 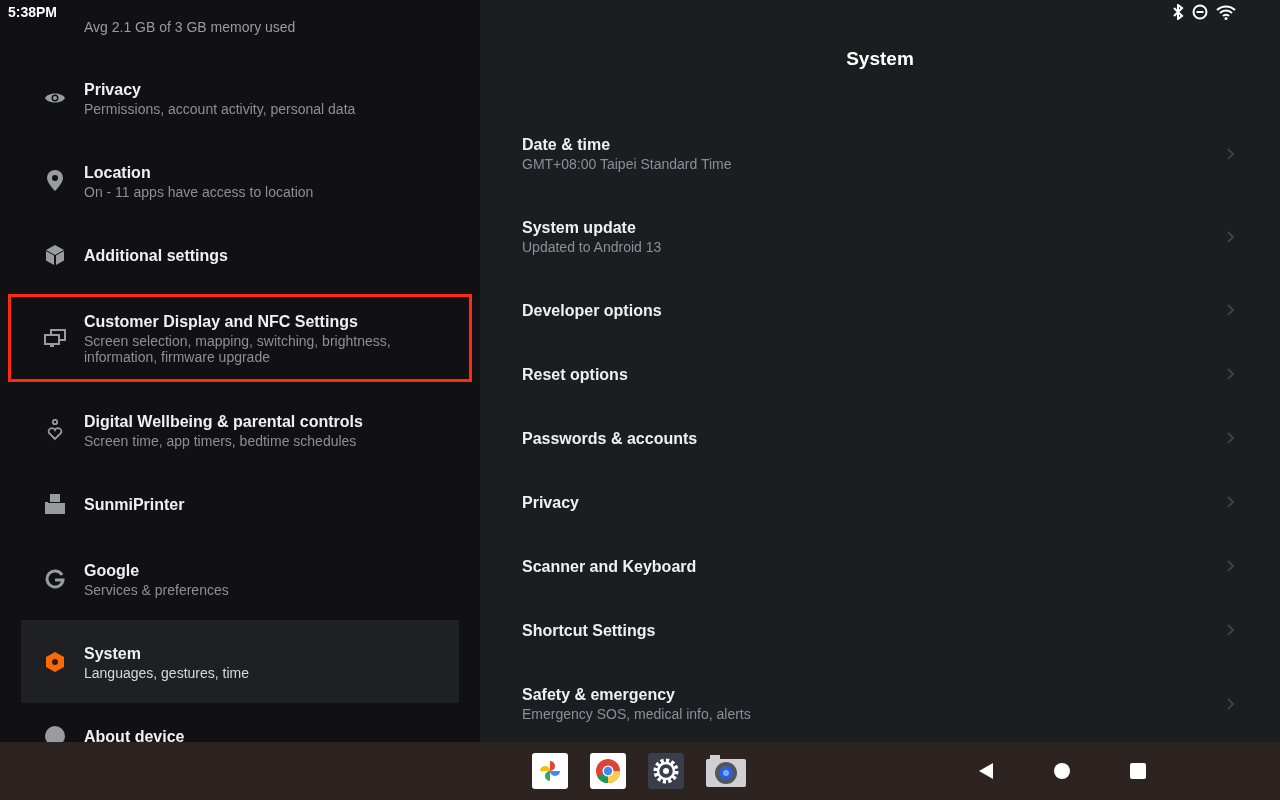 I want to click on sidebar-item: Location On - 11 apps have access to location, so click(x=240, y=180).